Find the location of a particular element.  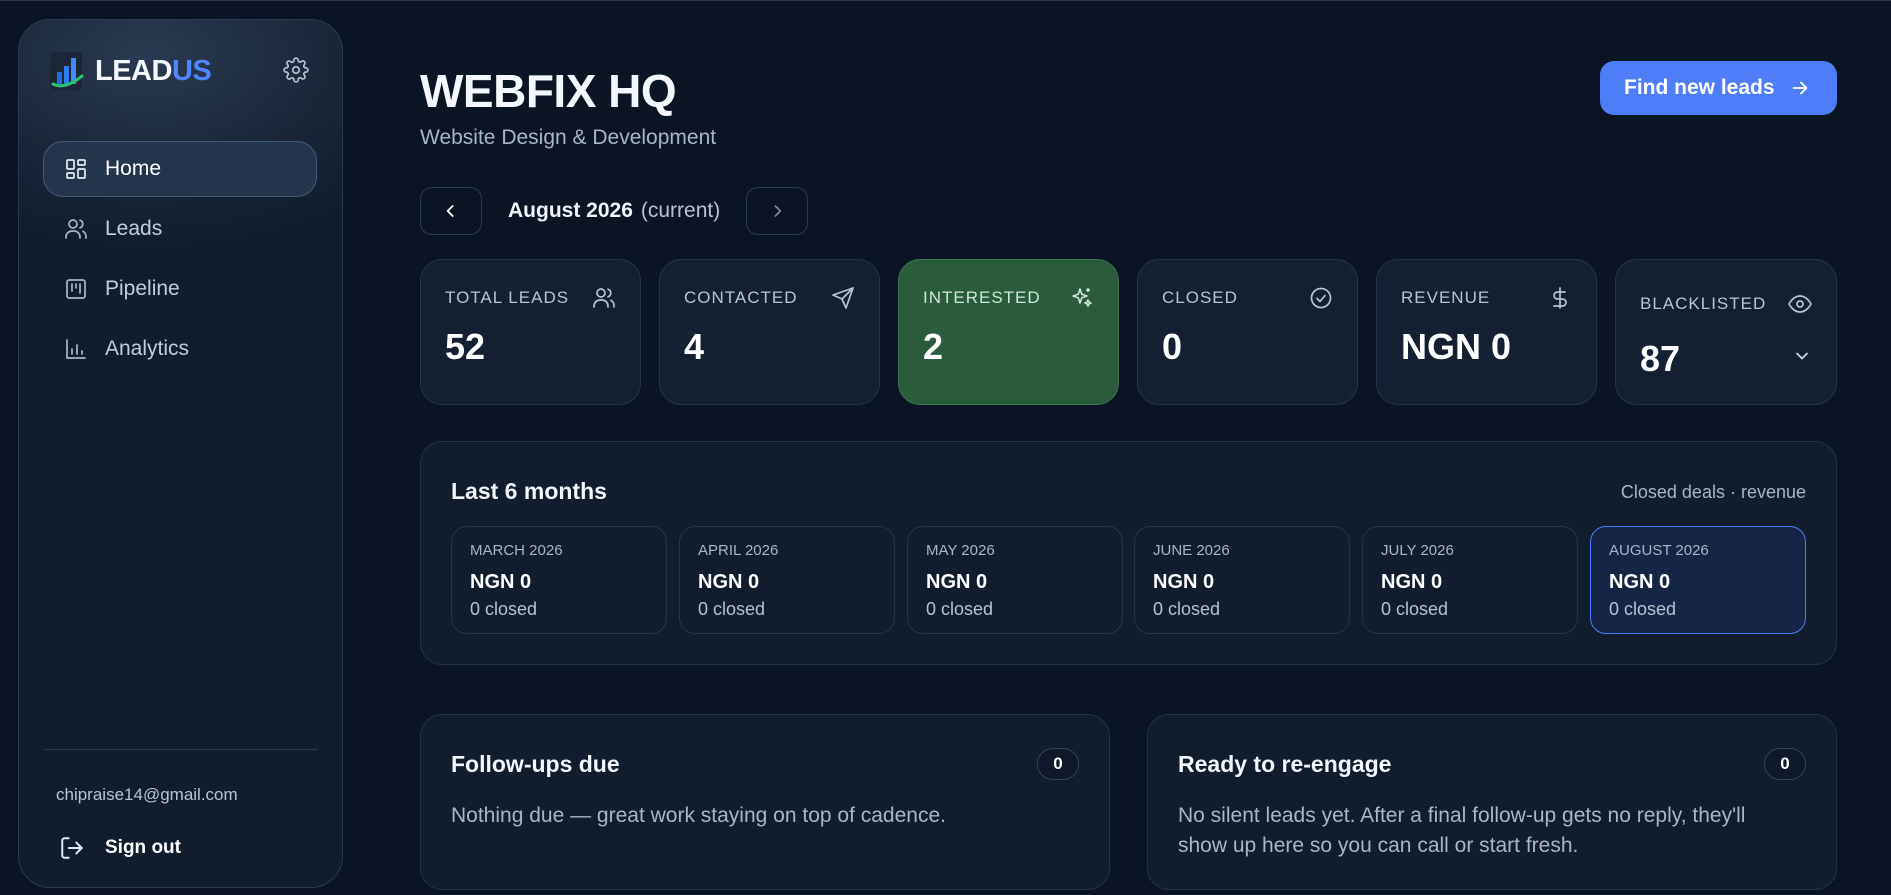

panel-caption: Closed deals · revenue is located at coordinates (1713, 492).